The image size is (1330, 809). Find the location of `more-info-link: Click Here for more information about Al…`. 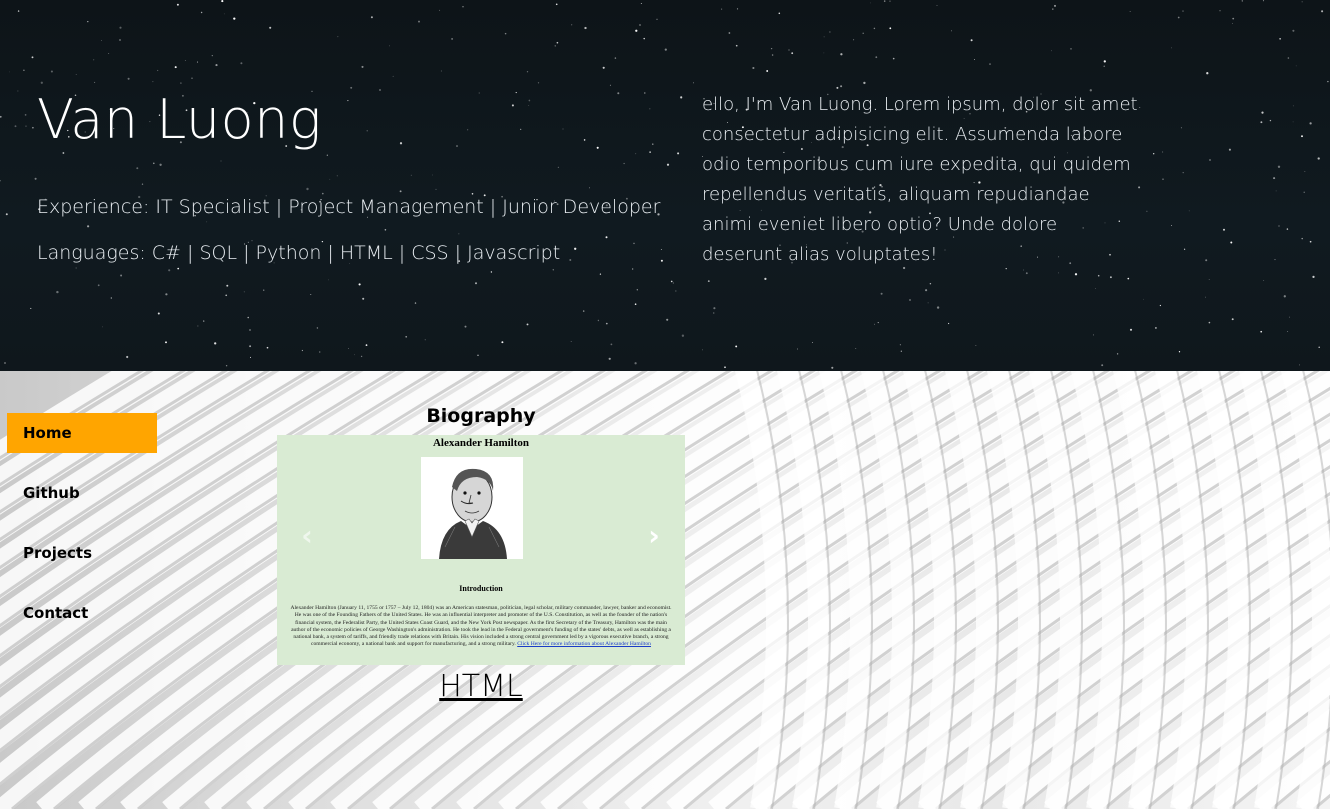

more-info-link: Click Here for more information about Al… is located at coordinates (584, 644).